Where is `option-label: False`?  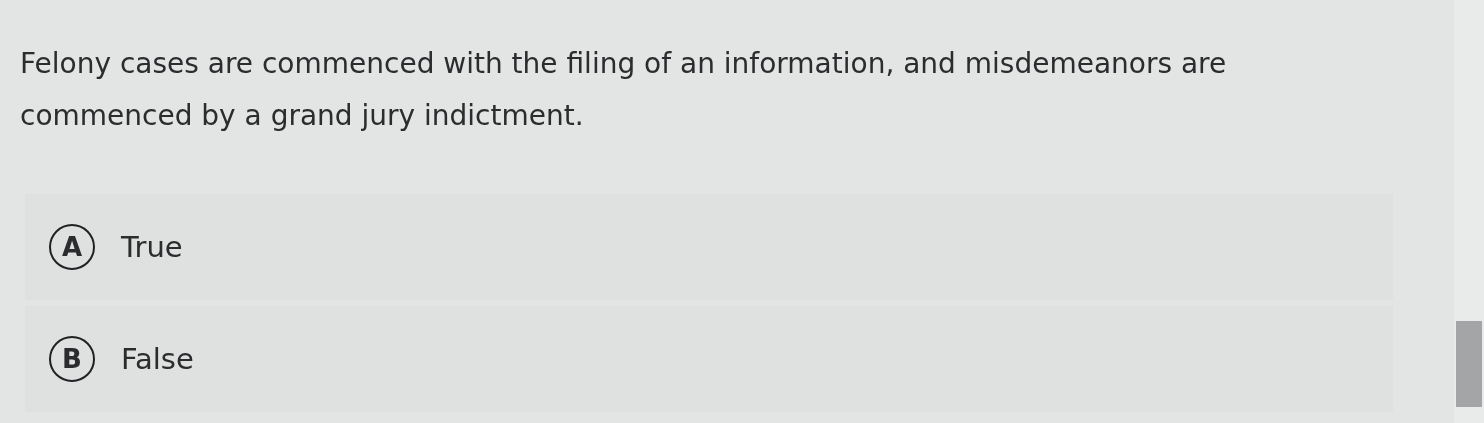 option-label: False is located at coordinates (157, 359).